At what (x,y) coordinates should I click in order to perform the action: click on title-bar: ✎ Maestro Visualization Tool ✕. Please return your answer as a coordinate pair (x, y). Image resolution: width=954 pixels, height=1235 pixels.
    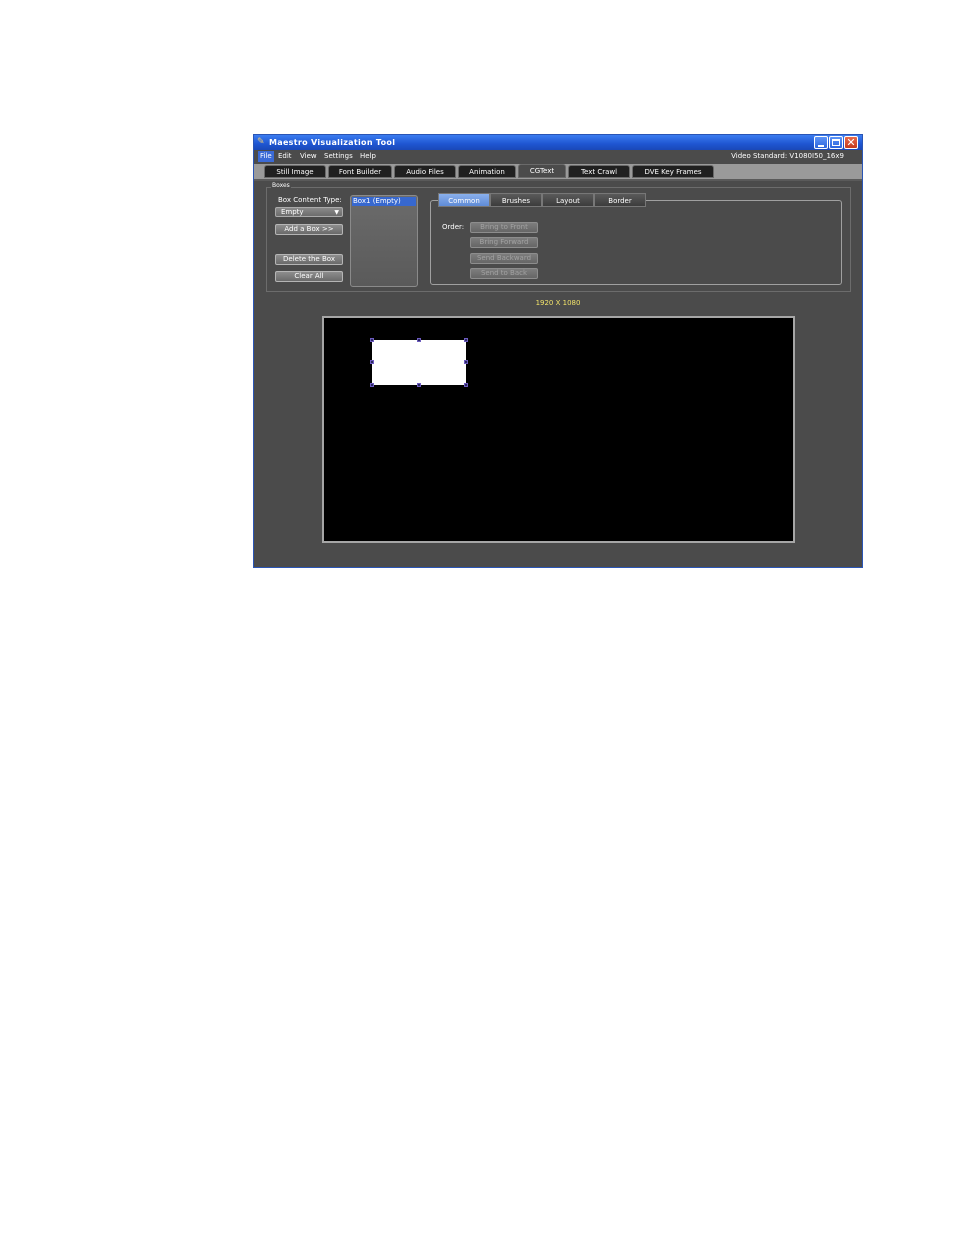
    Looking at the image, I should click on (558, 142).